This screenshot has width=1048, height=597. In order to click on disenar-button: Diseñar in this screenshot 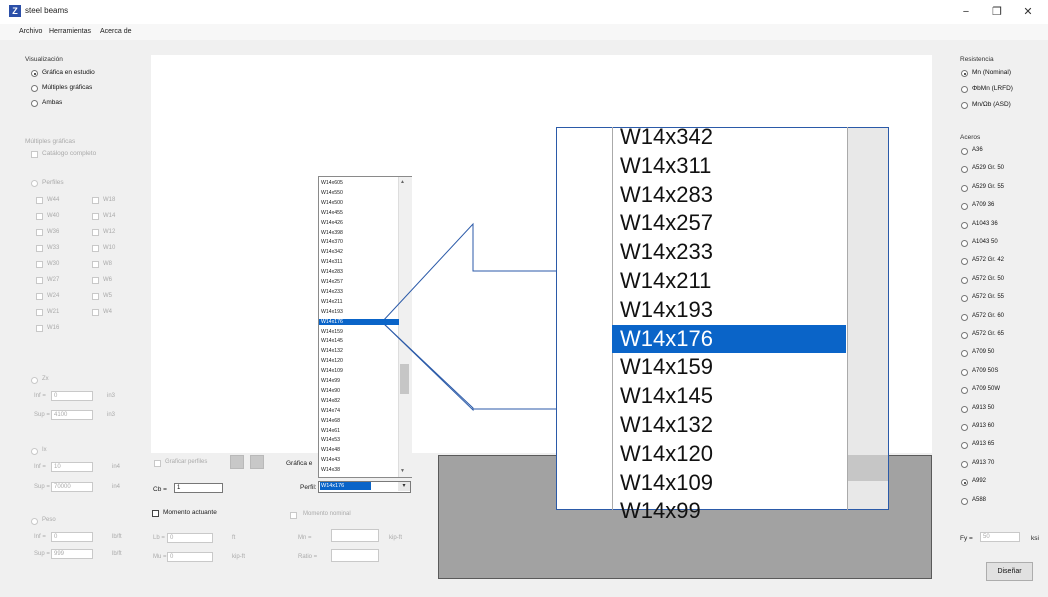, I will do `click(1009, 571)`.